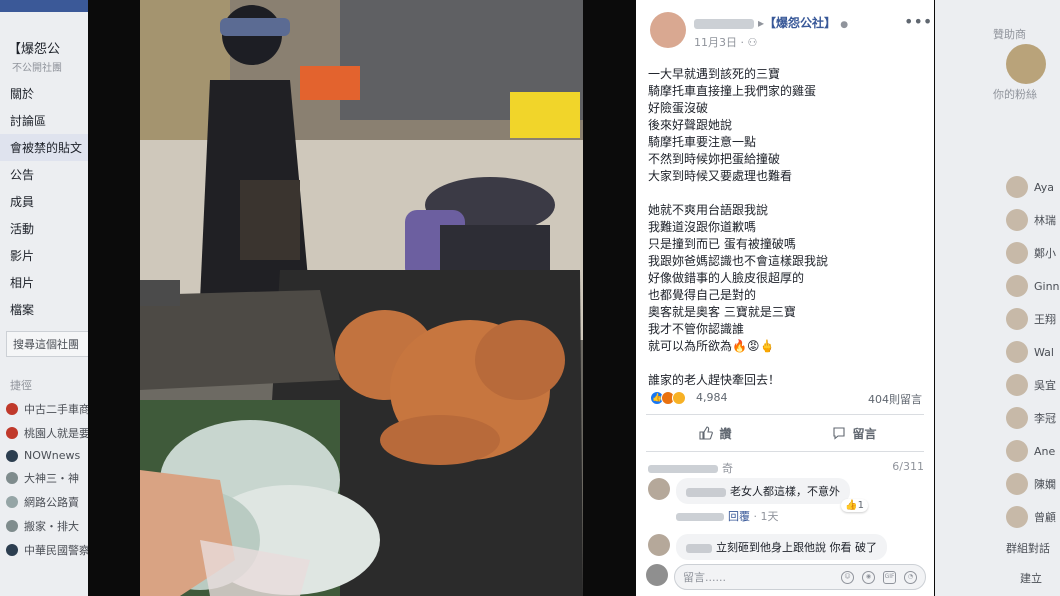  I want to click on comment-text: 老女人都這樣，不意外, so click(785, 491).